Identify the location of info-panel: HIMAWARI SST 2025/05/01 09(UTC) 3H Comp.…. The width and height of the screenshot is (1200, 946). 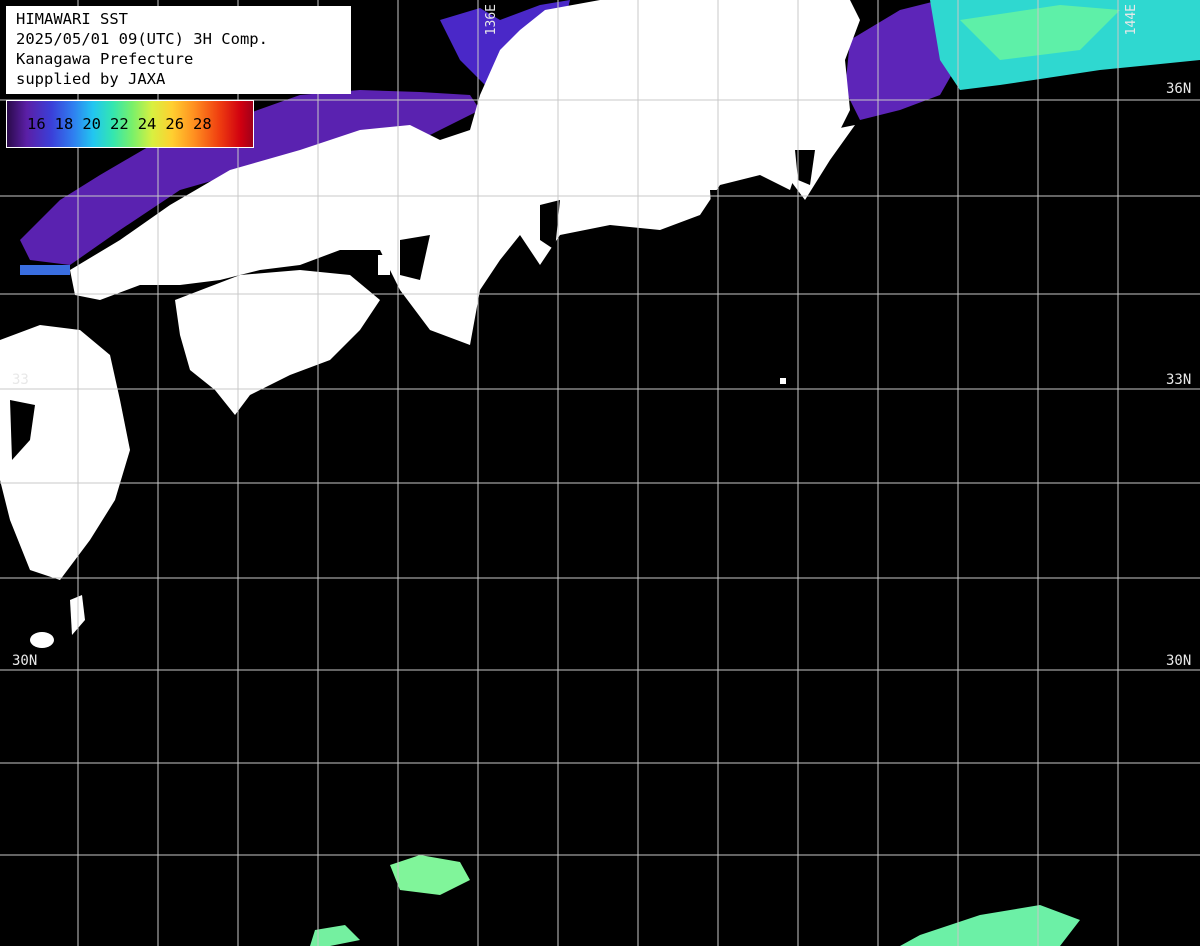
(178, 50).